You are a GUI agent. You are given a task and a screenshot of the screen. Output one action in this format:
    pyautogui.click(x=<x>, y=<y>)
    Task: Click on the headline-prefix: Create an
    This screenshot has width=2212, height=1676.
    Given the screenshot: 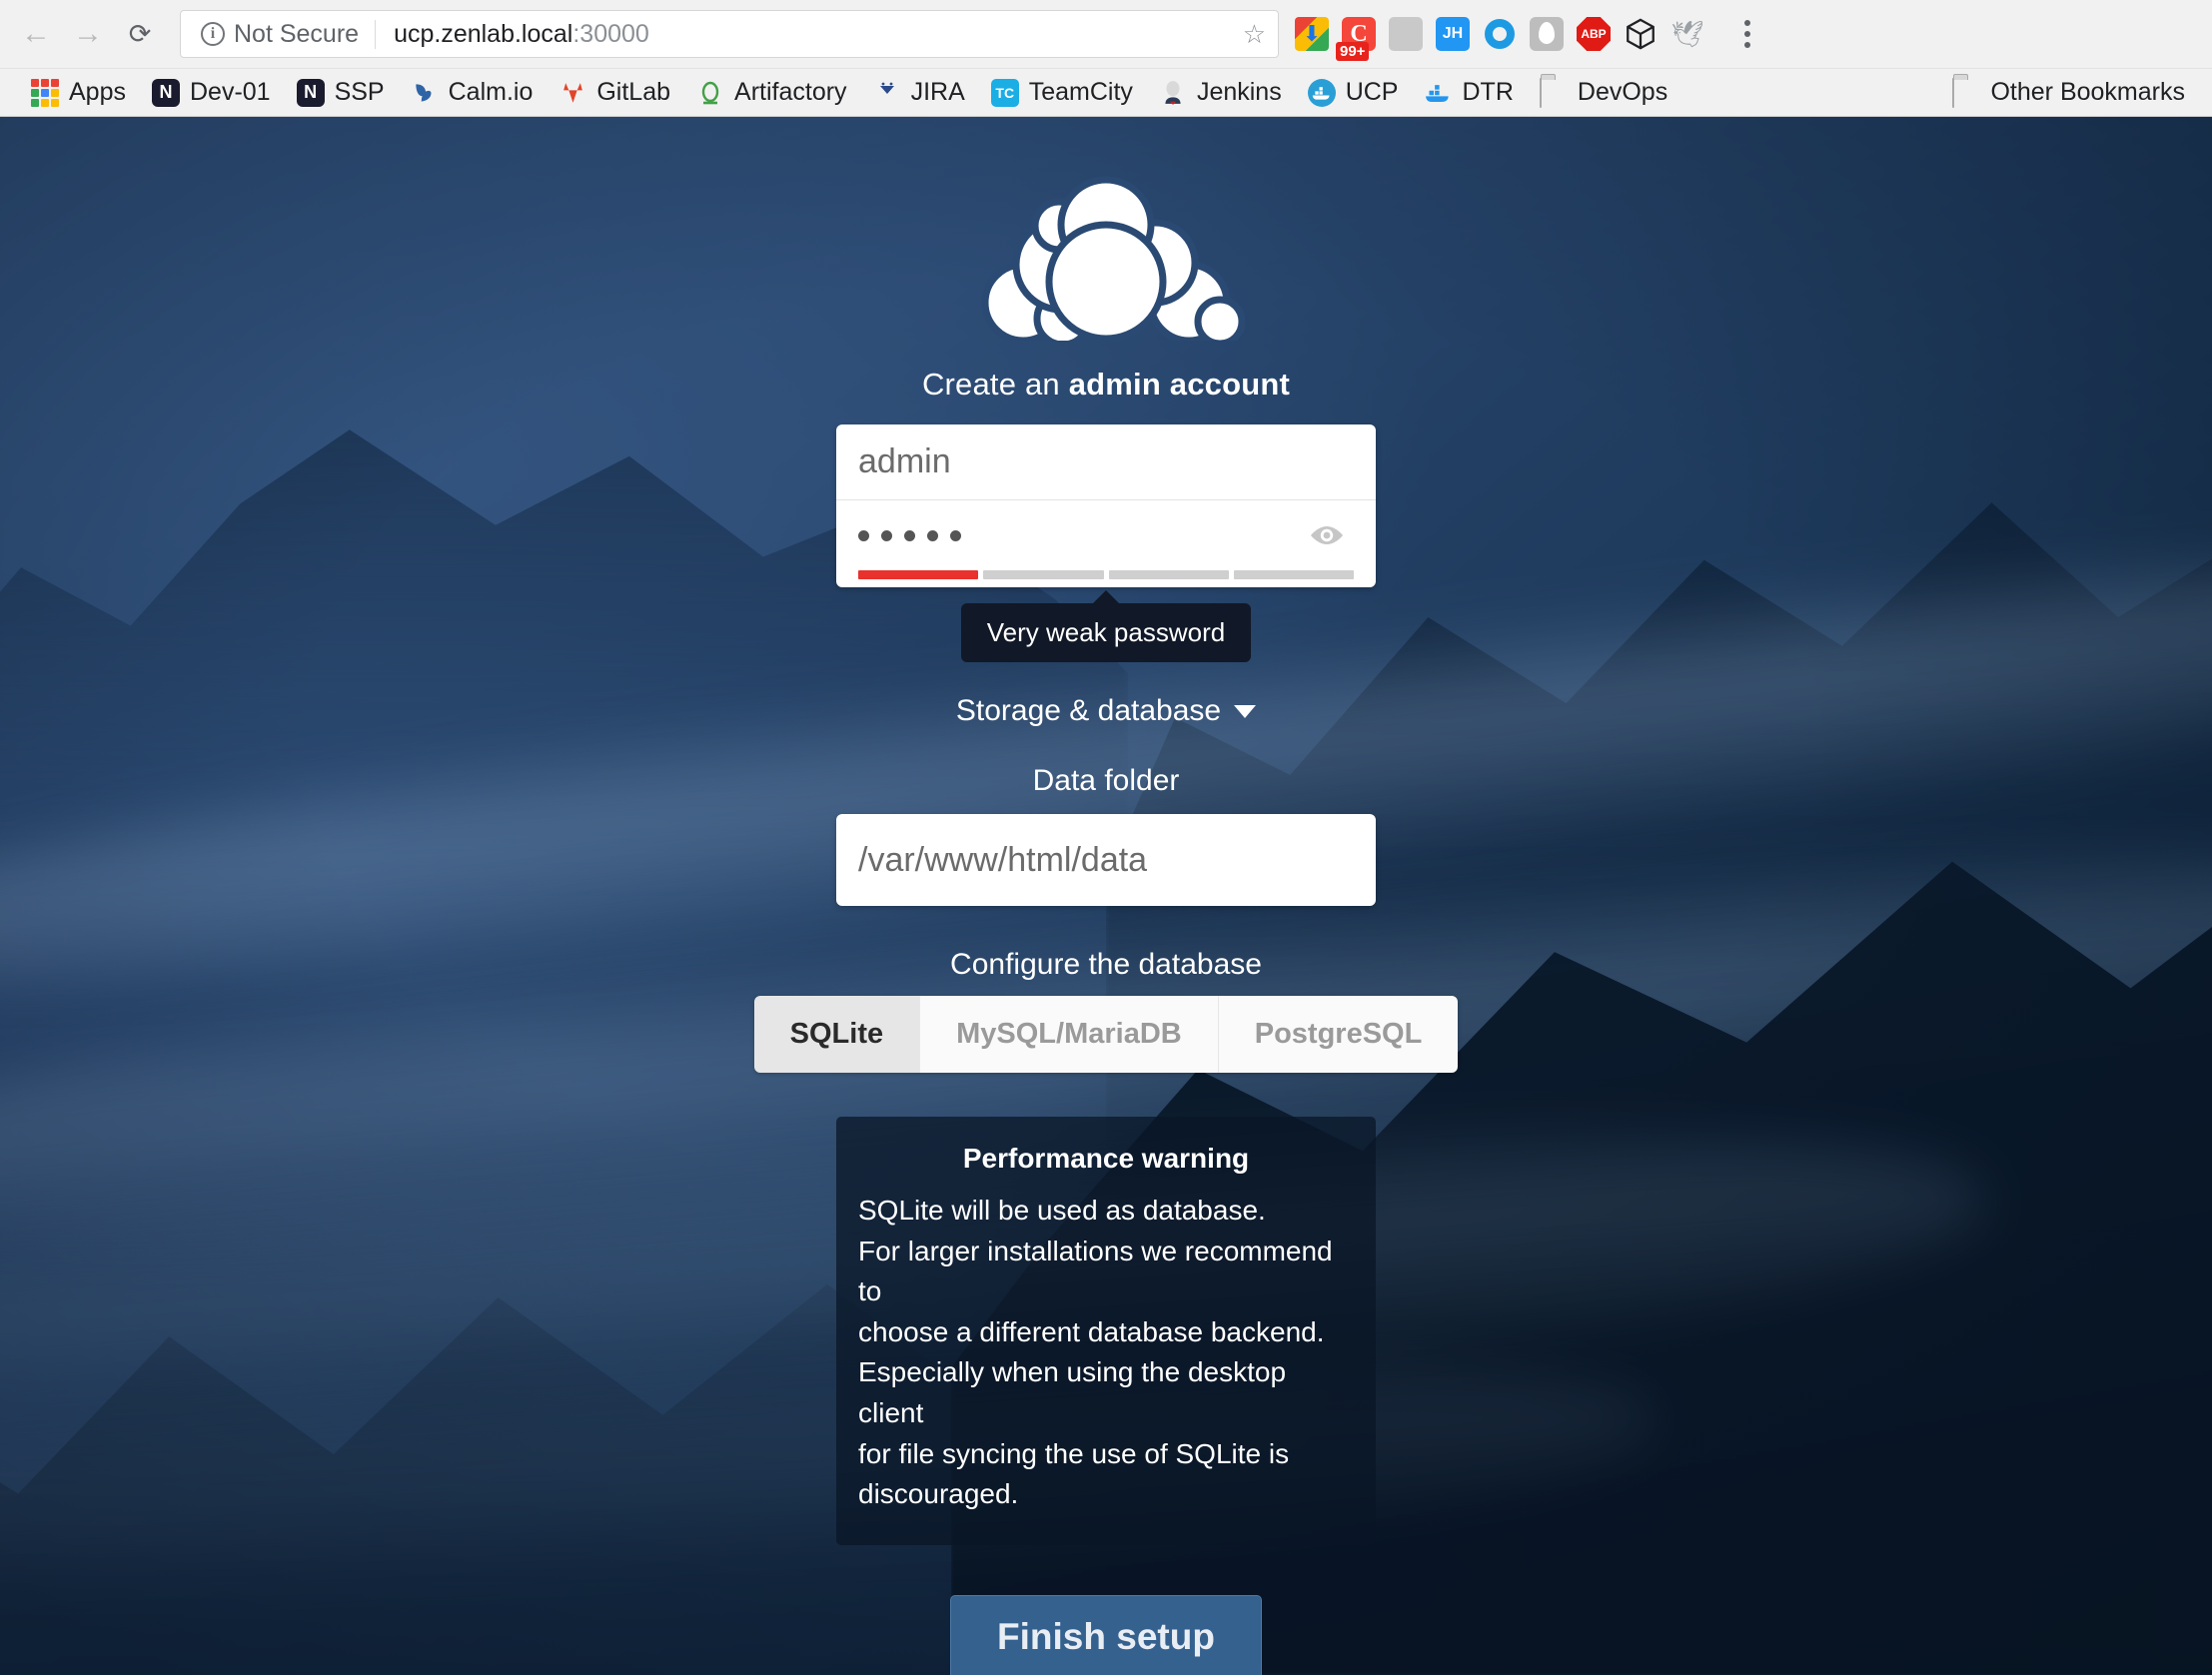 What is the action you would take?
    pyautogui.click(x=995, y=384)
    